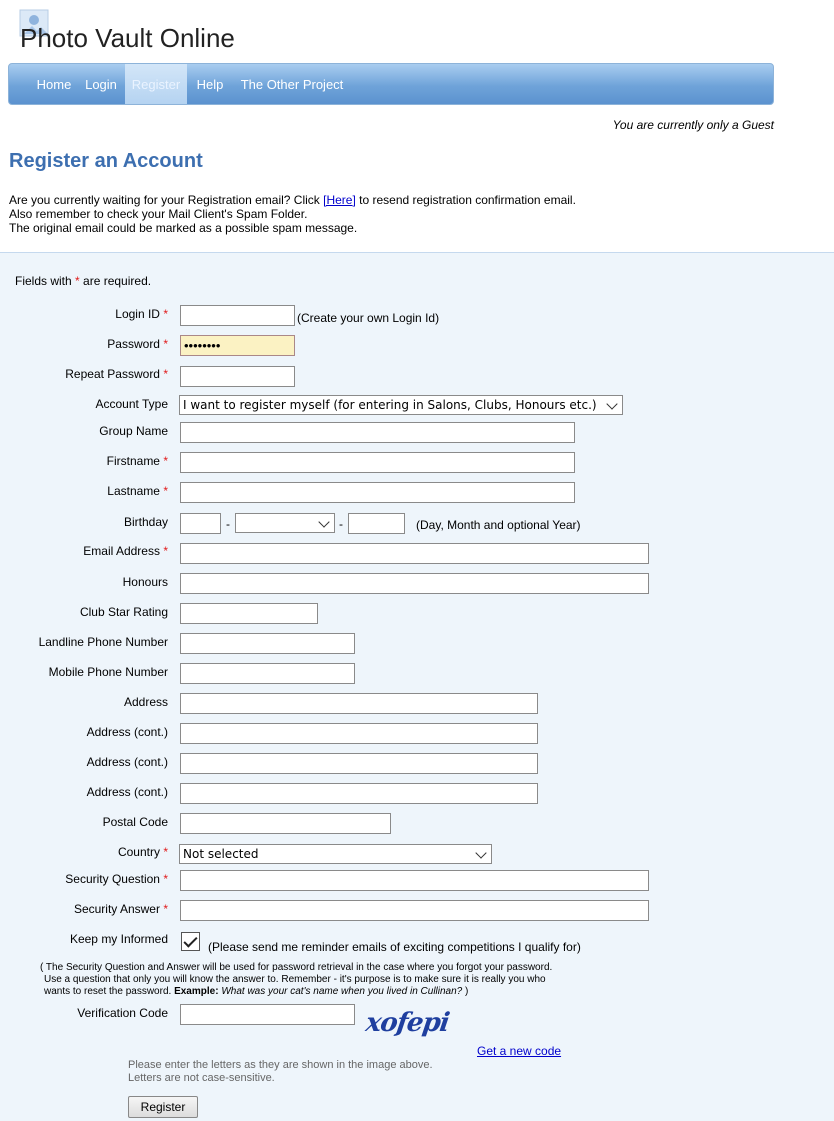  I want to click on address-label: Address, so click(145, 702).